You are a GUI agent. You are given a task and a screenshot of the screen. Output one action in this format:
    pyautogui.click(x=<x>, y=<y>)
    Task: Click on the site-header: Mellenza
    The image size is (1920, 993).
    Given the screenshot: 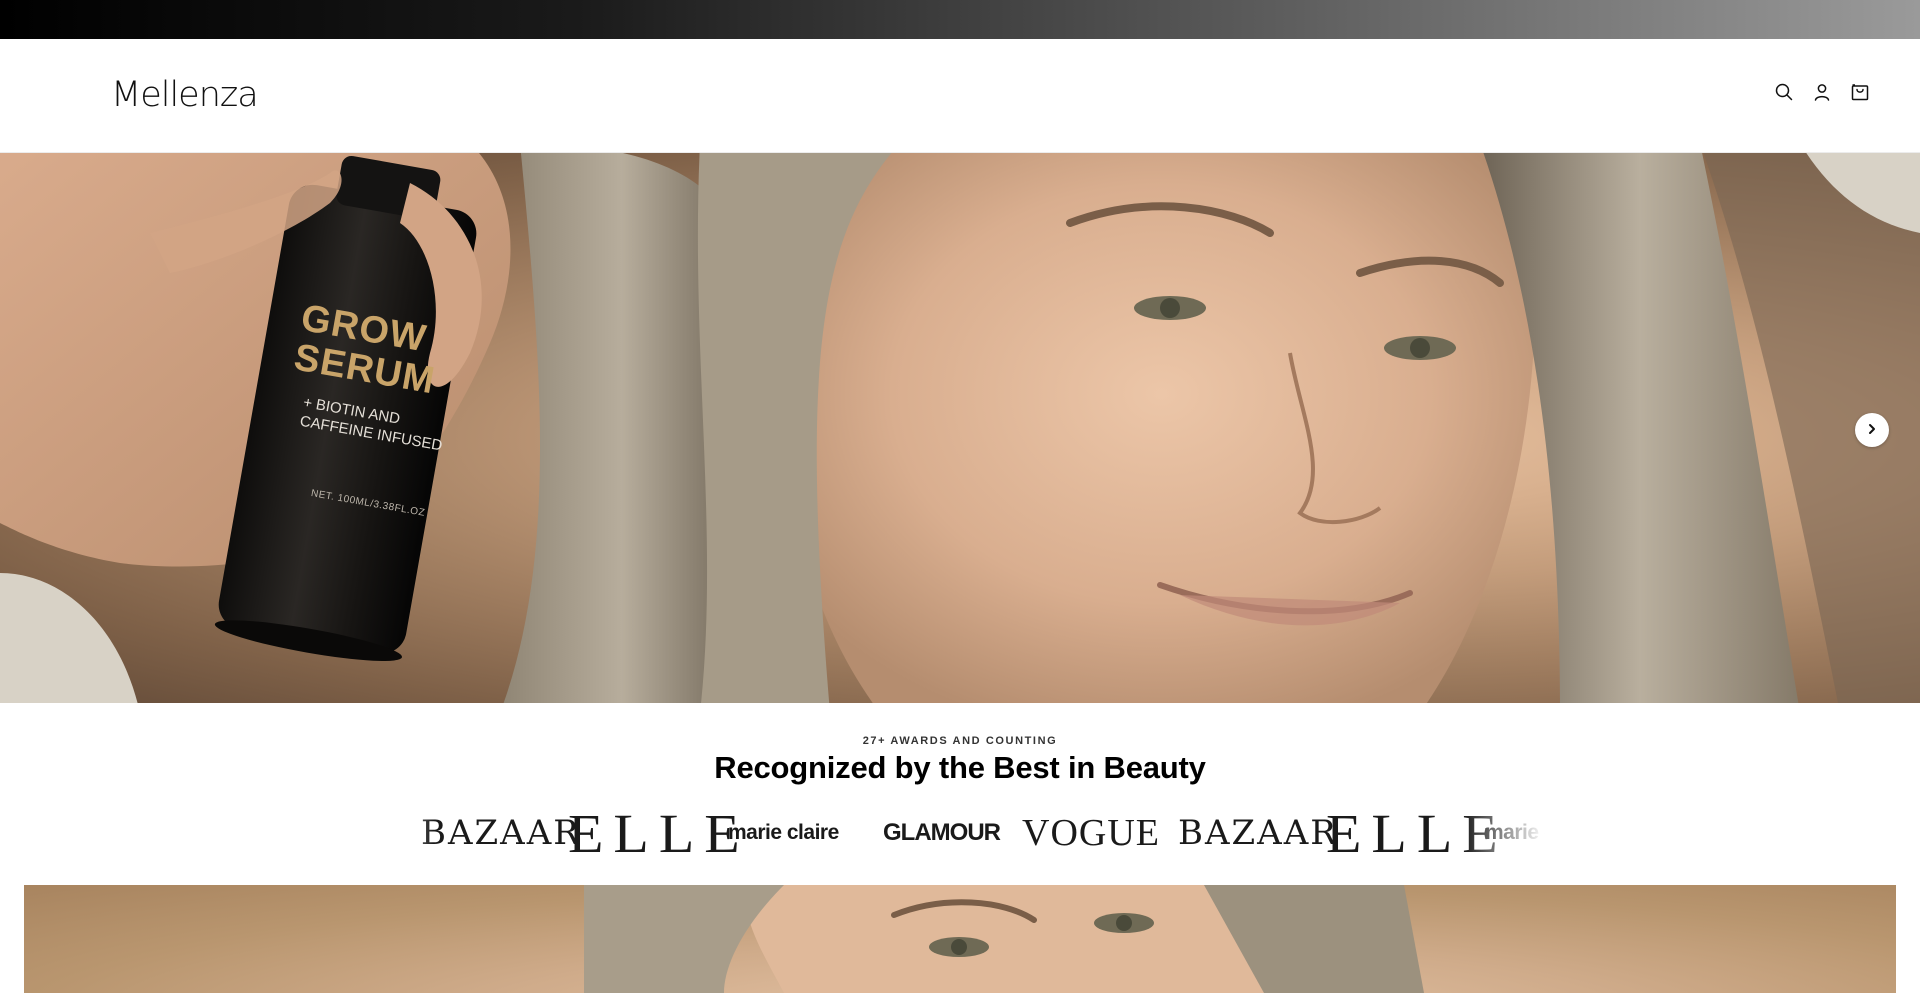 What is the action you would take?
    pyautogui.click(x=960, y=96)
    